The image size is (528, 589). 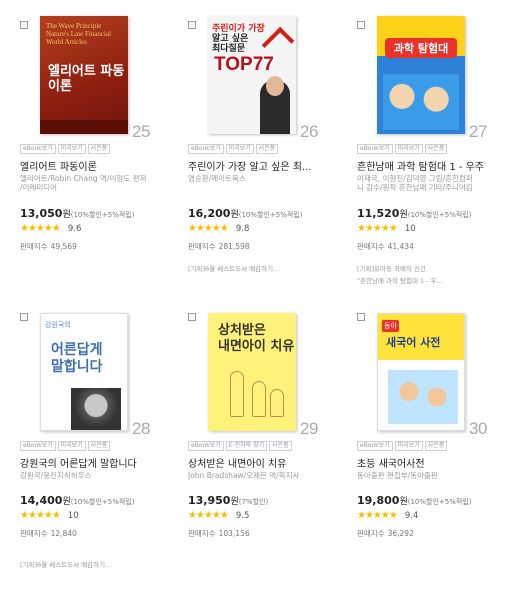 What do you see at coordinates (100, 475) in the screenshot?
I see `book-author: 강원국/웅진지식하우스` at bounding box center [100, 475].